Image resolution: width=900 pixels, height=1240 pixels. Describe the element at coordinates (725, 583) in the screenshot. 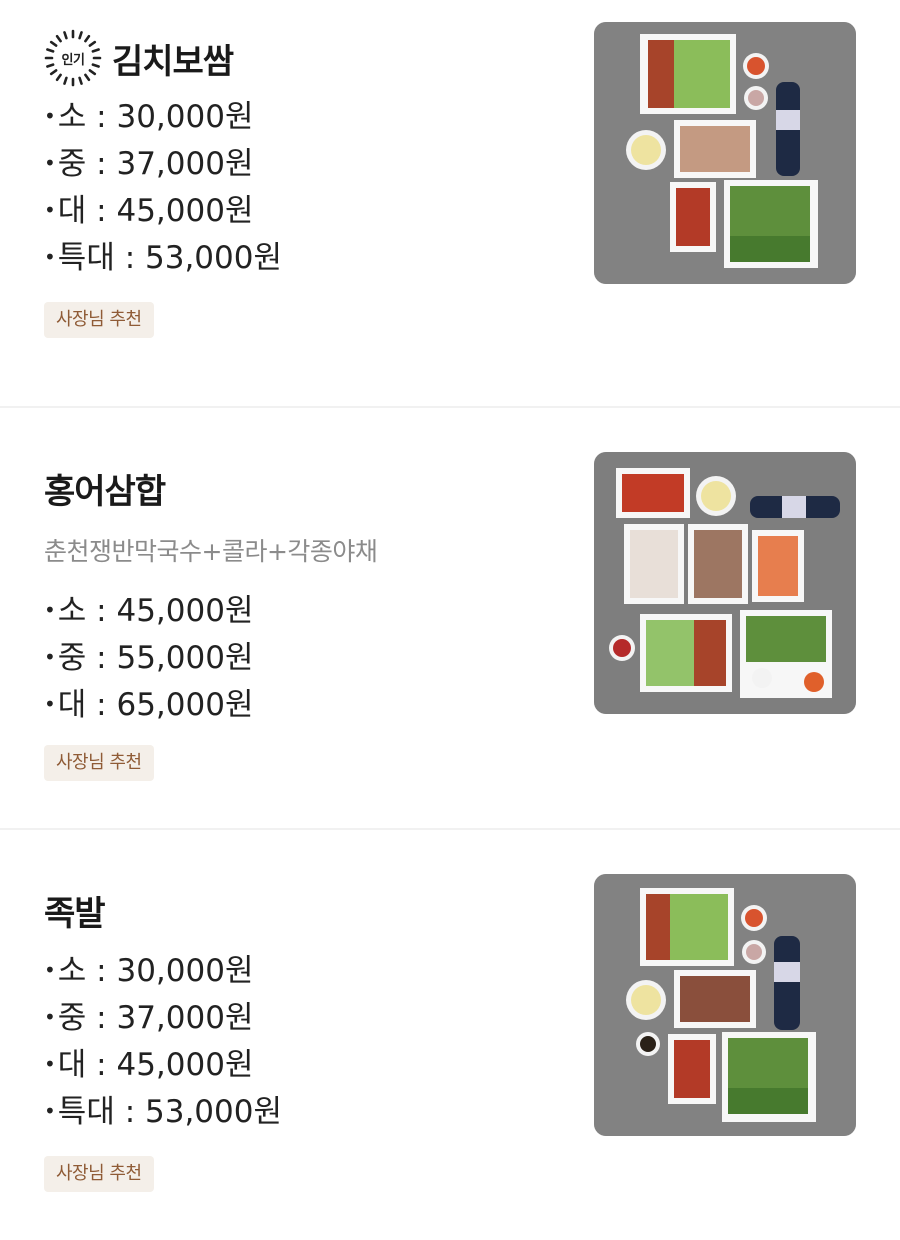

I see `hongeo-samhap-platter-photo` at that location.